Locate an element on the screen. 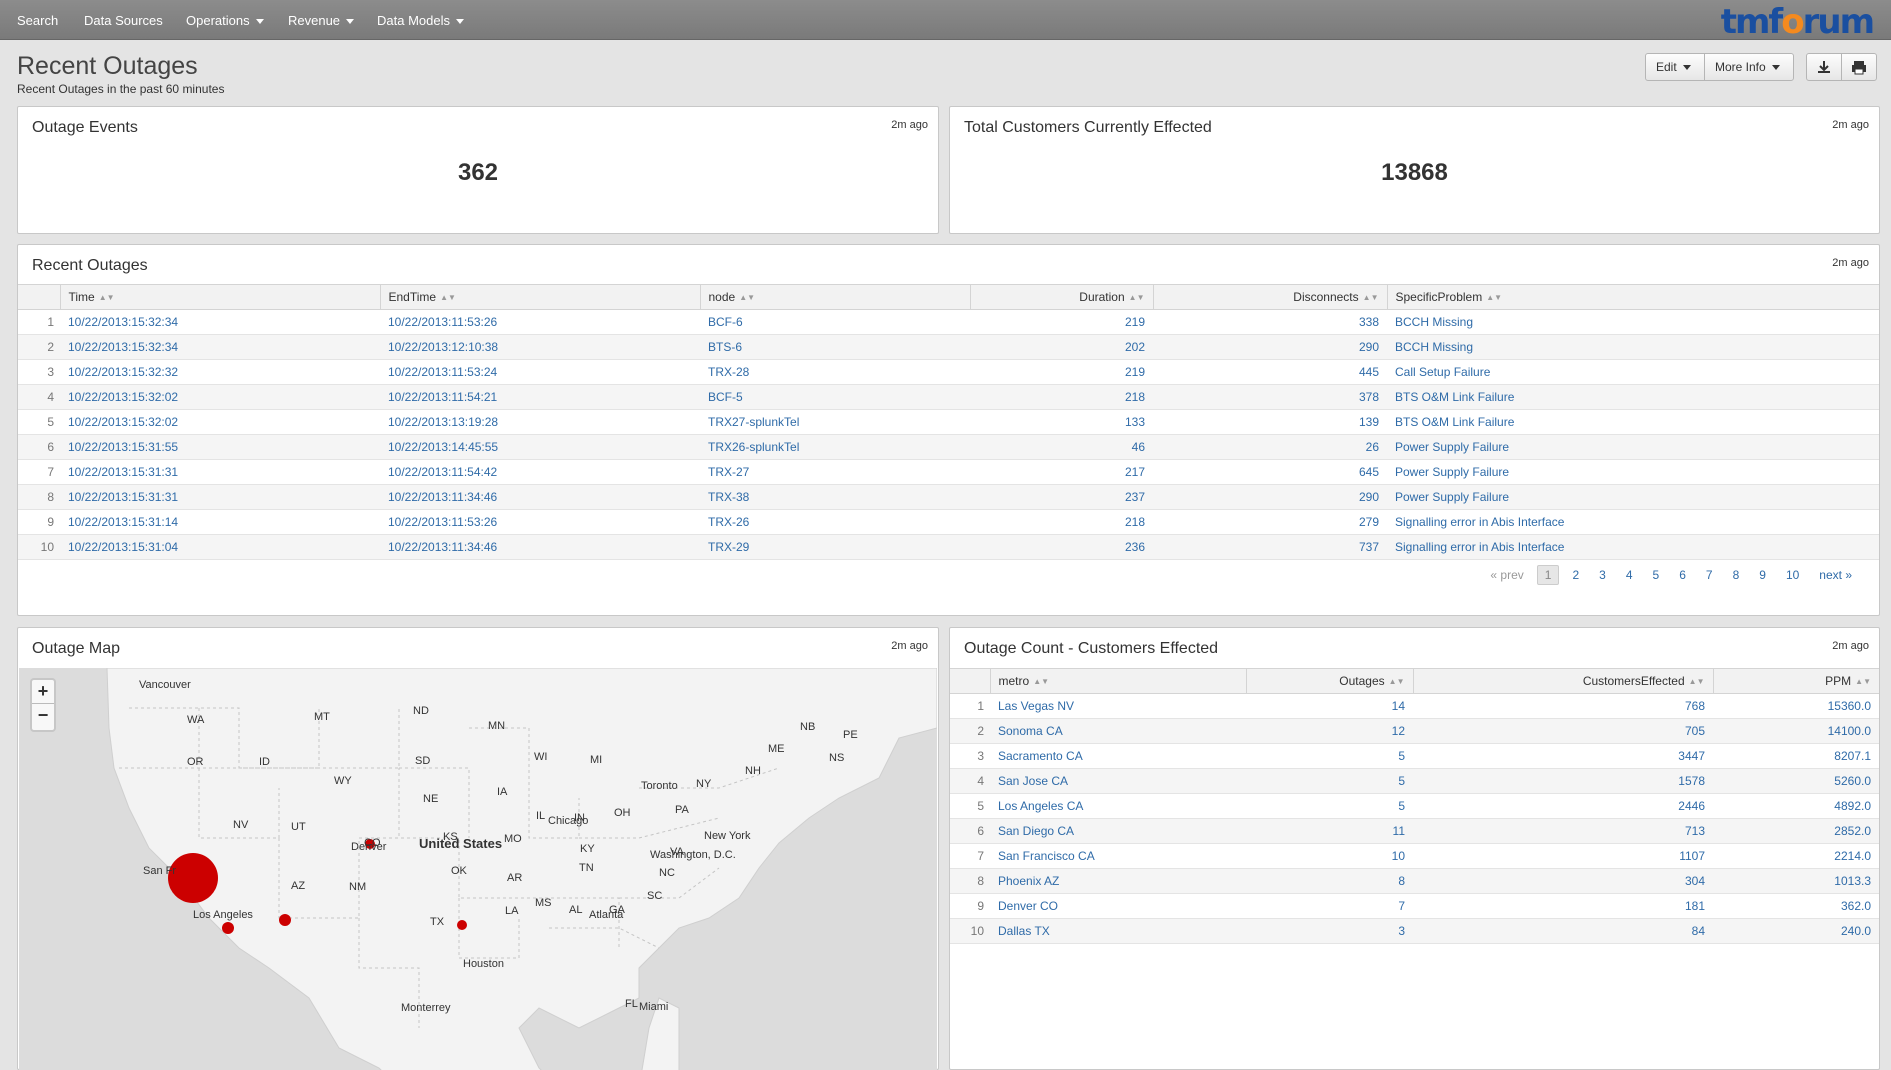 The width and height of the screenshot is (1891, 1070). column-header-endtime: EndTime ▲▼ is located at coordinates (539, 297).